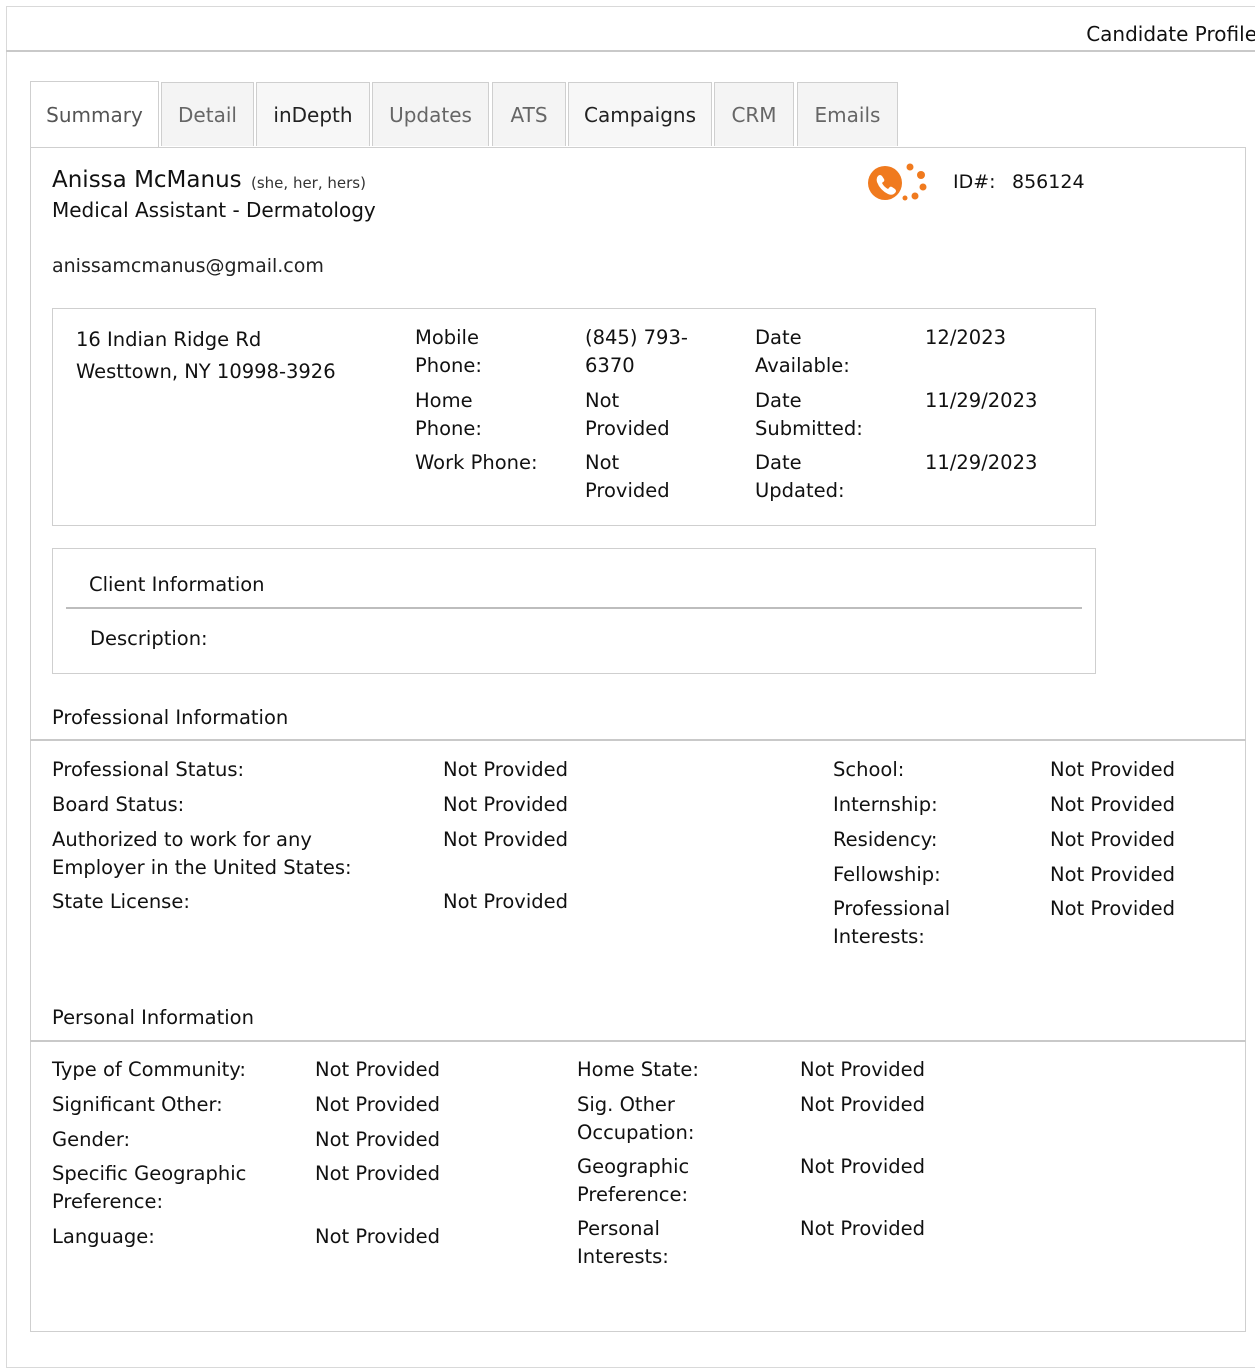 This screenshot has height=1368, width=1255. Describe the element at coordinates (869, 769) in the screenshot. I see `school-label: School:` at that location.